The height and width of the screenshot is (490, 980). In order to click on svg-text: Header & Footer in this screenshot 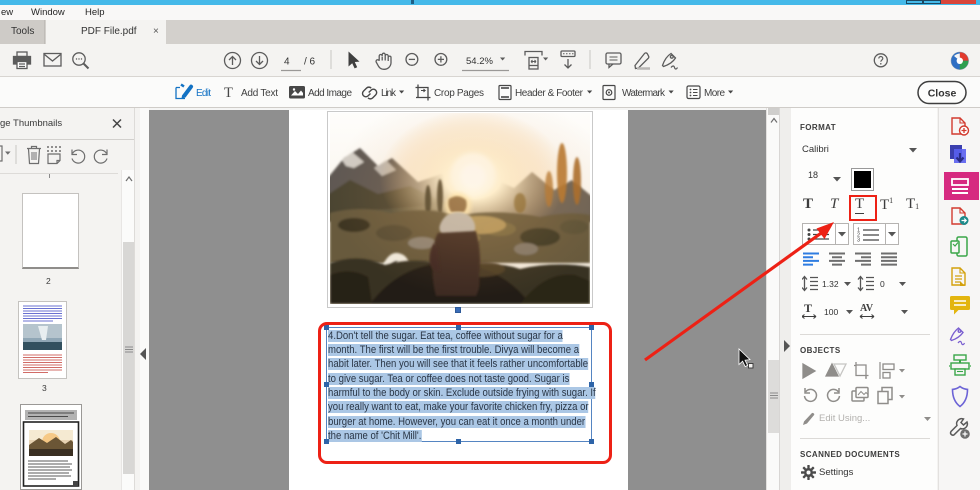, I will do `click(549, 93)`.